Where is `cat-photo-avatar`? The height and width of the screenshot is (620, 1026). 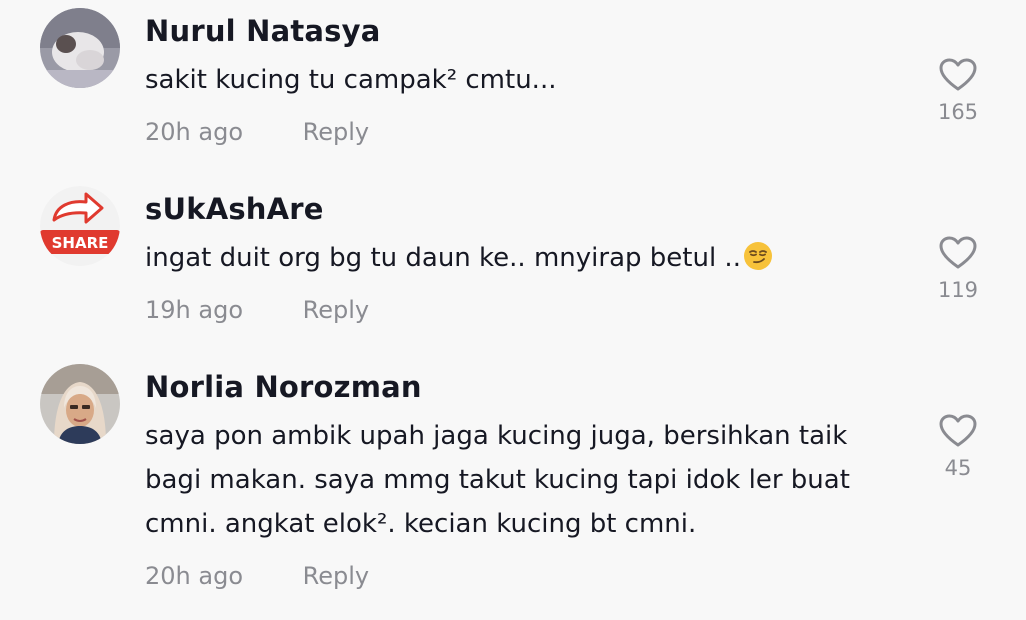
cat-photo-avatar is located at coordinates (80, 48).